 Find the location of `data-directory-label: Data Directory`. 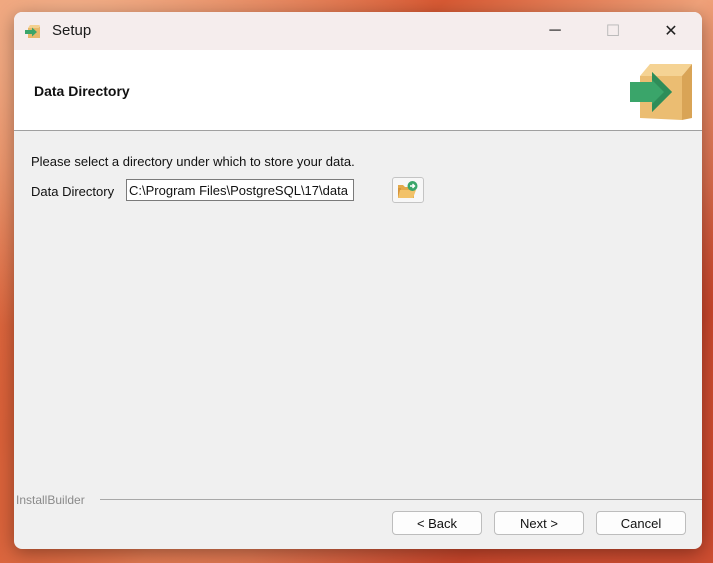

data-directory-label: Data Directory is located at coordinates (73, 191).